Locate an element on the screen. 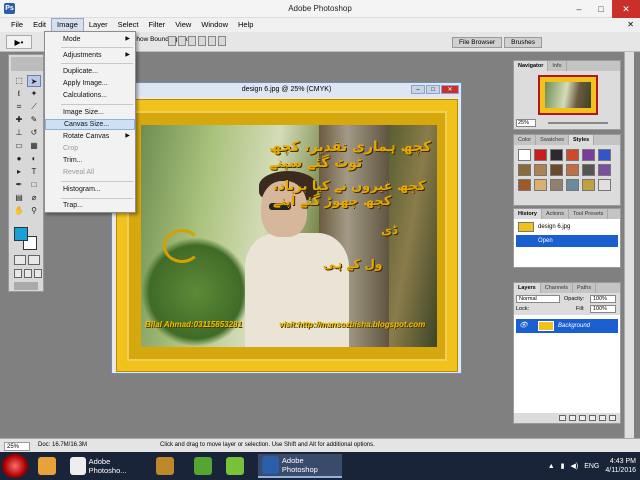  tab-paths: Paths is located at coordinates (585, 288).